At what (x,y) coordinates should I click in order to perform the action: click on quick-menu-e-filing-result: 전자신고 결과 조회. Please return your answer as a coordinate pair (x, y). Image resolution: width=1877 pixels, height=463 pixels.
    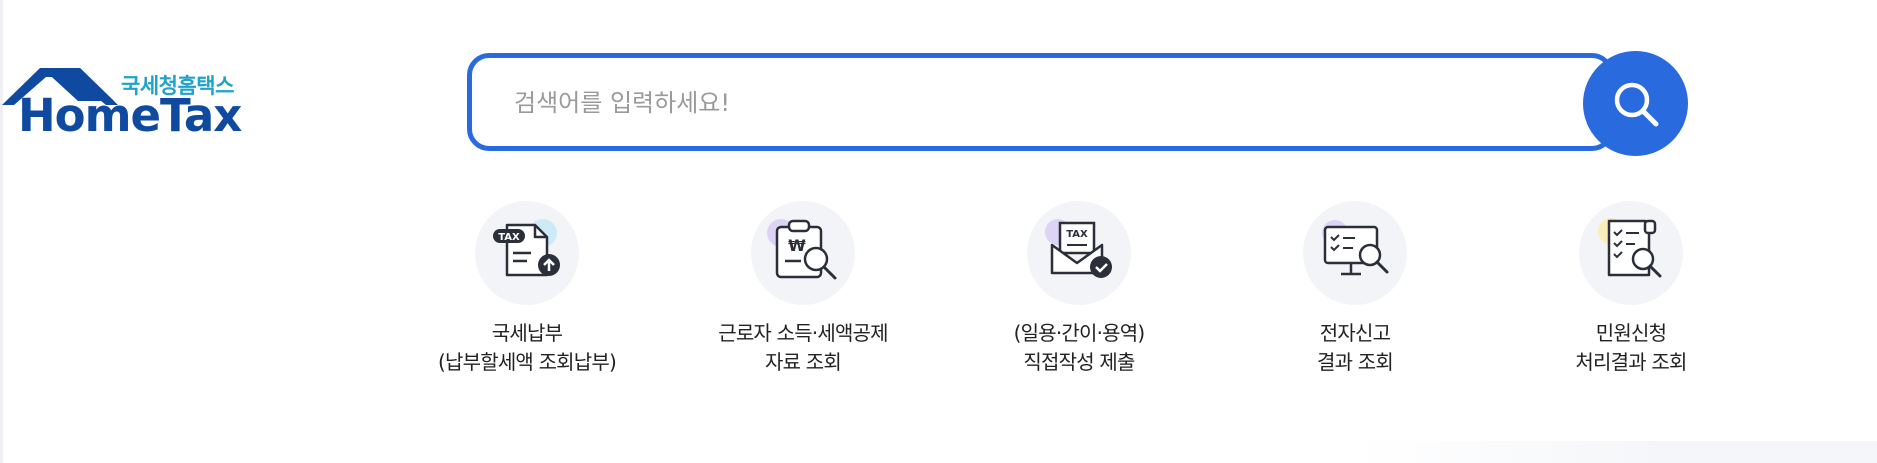
    Looking at the image, I should click on (1355, 291).